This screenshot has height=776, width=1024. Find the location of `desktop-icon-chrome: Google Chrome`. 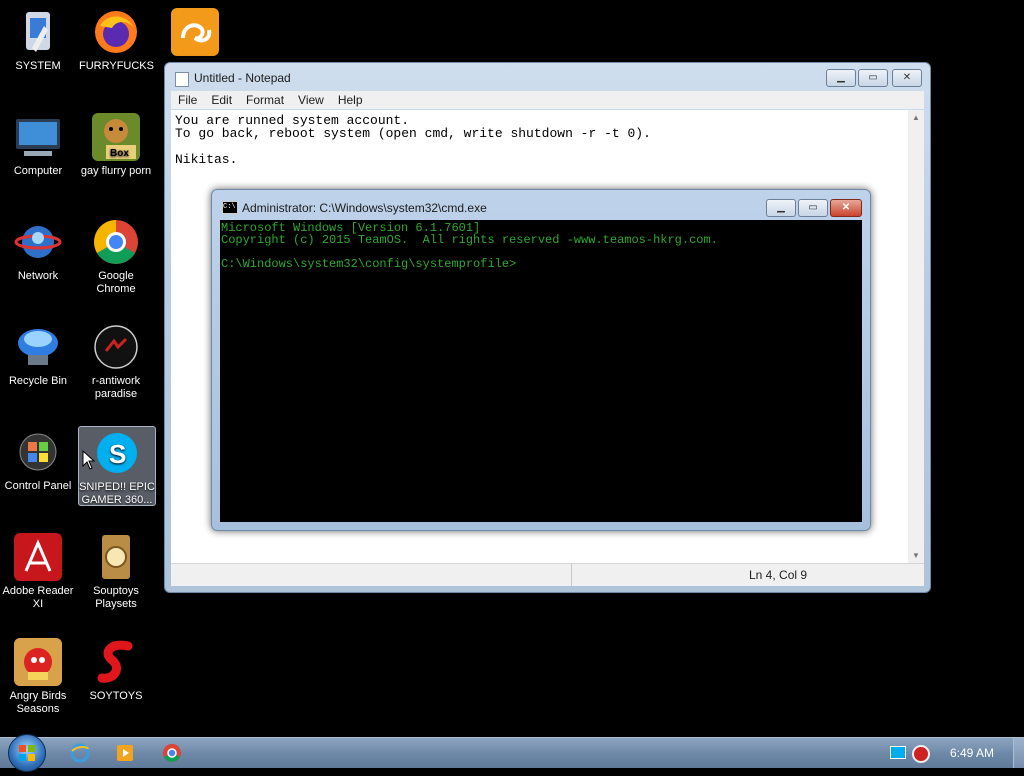

desktop-icon-chrome: Google Chrome is located at coordinates (116, 257).